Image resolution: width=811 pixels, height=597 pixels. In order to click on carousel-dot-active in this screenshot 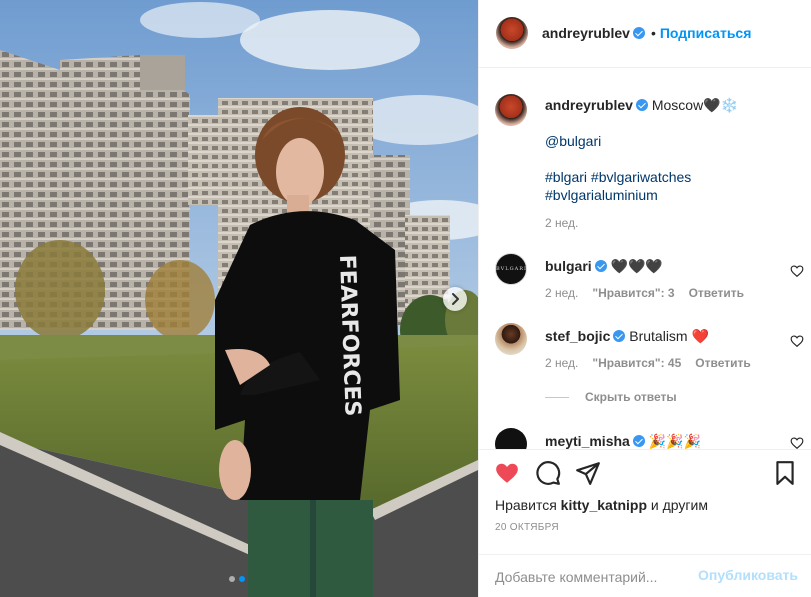, I will do `click(242, 579)`.